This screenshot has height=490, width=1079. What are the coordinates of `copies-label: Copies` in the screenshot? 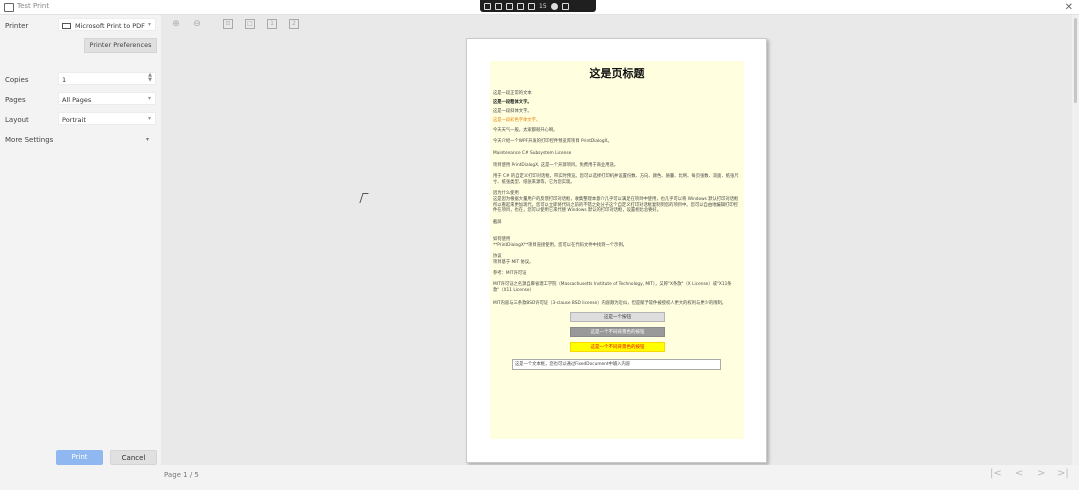 It's located at (17, 80).